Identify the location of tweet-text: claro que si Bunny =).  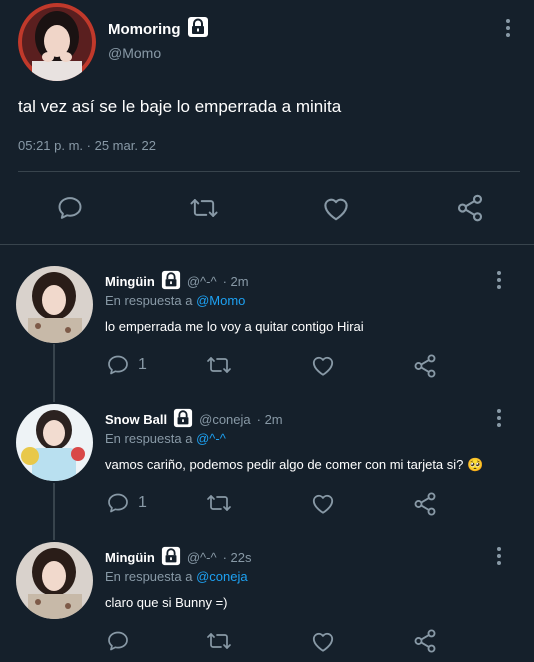
(166, 602).